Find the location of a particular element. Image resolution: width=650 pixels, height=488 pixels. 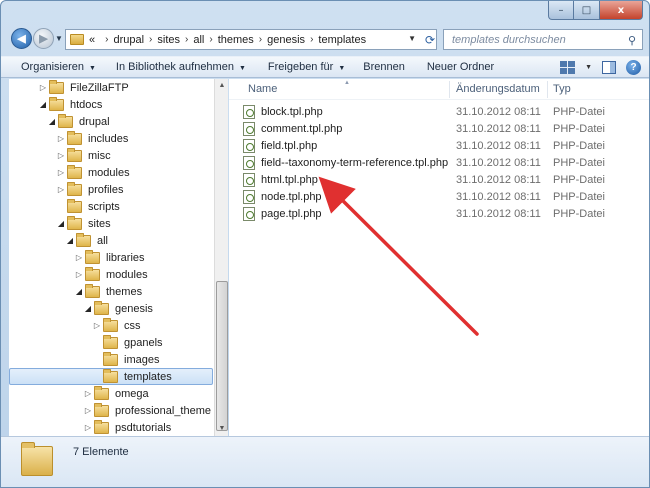

tree-item: templates is located at coordinates (111, 376).